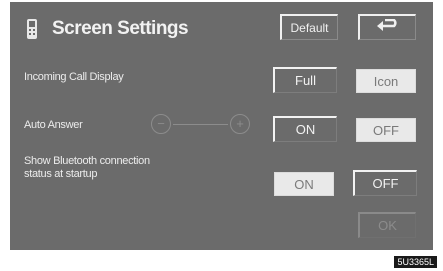 The width and height of the screenshot is (443, 271). I want to click on auto-answer-minus-button: −, so click(161, 124).